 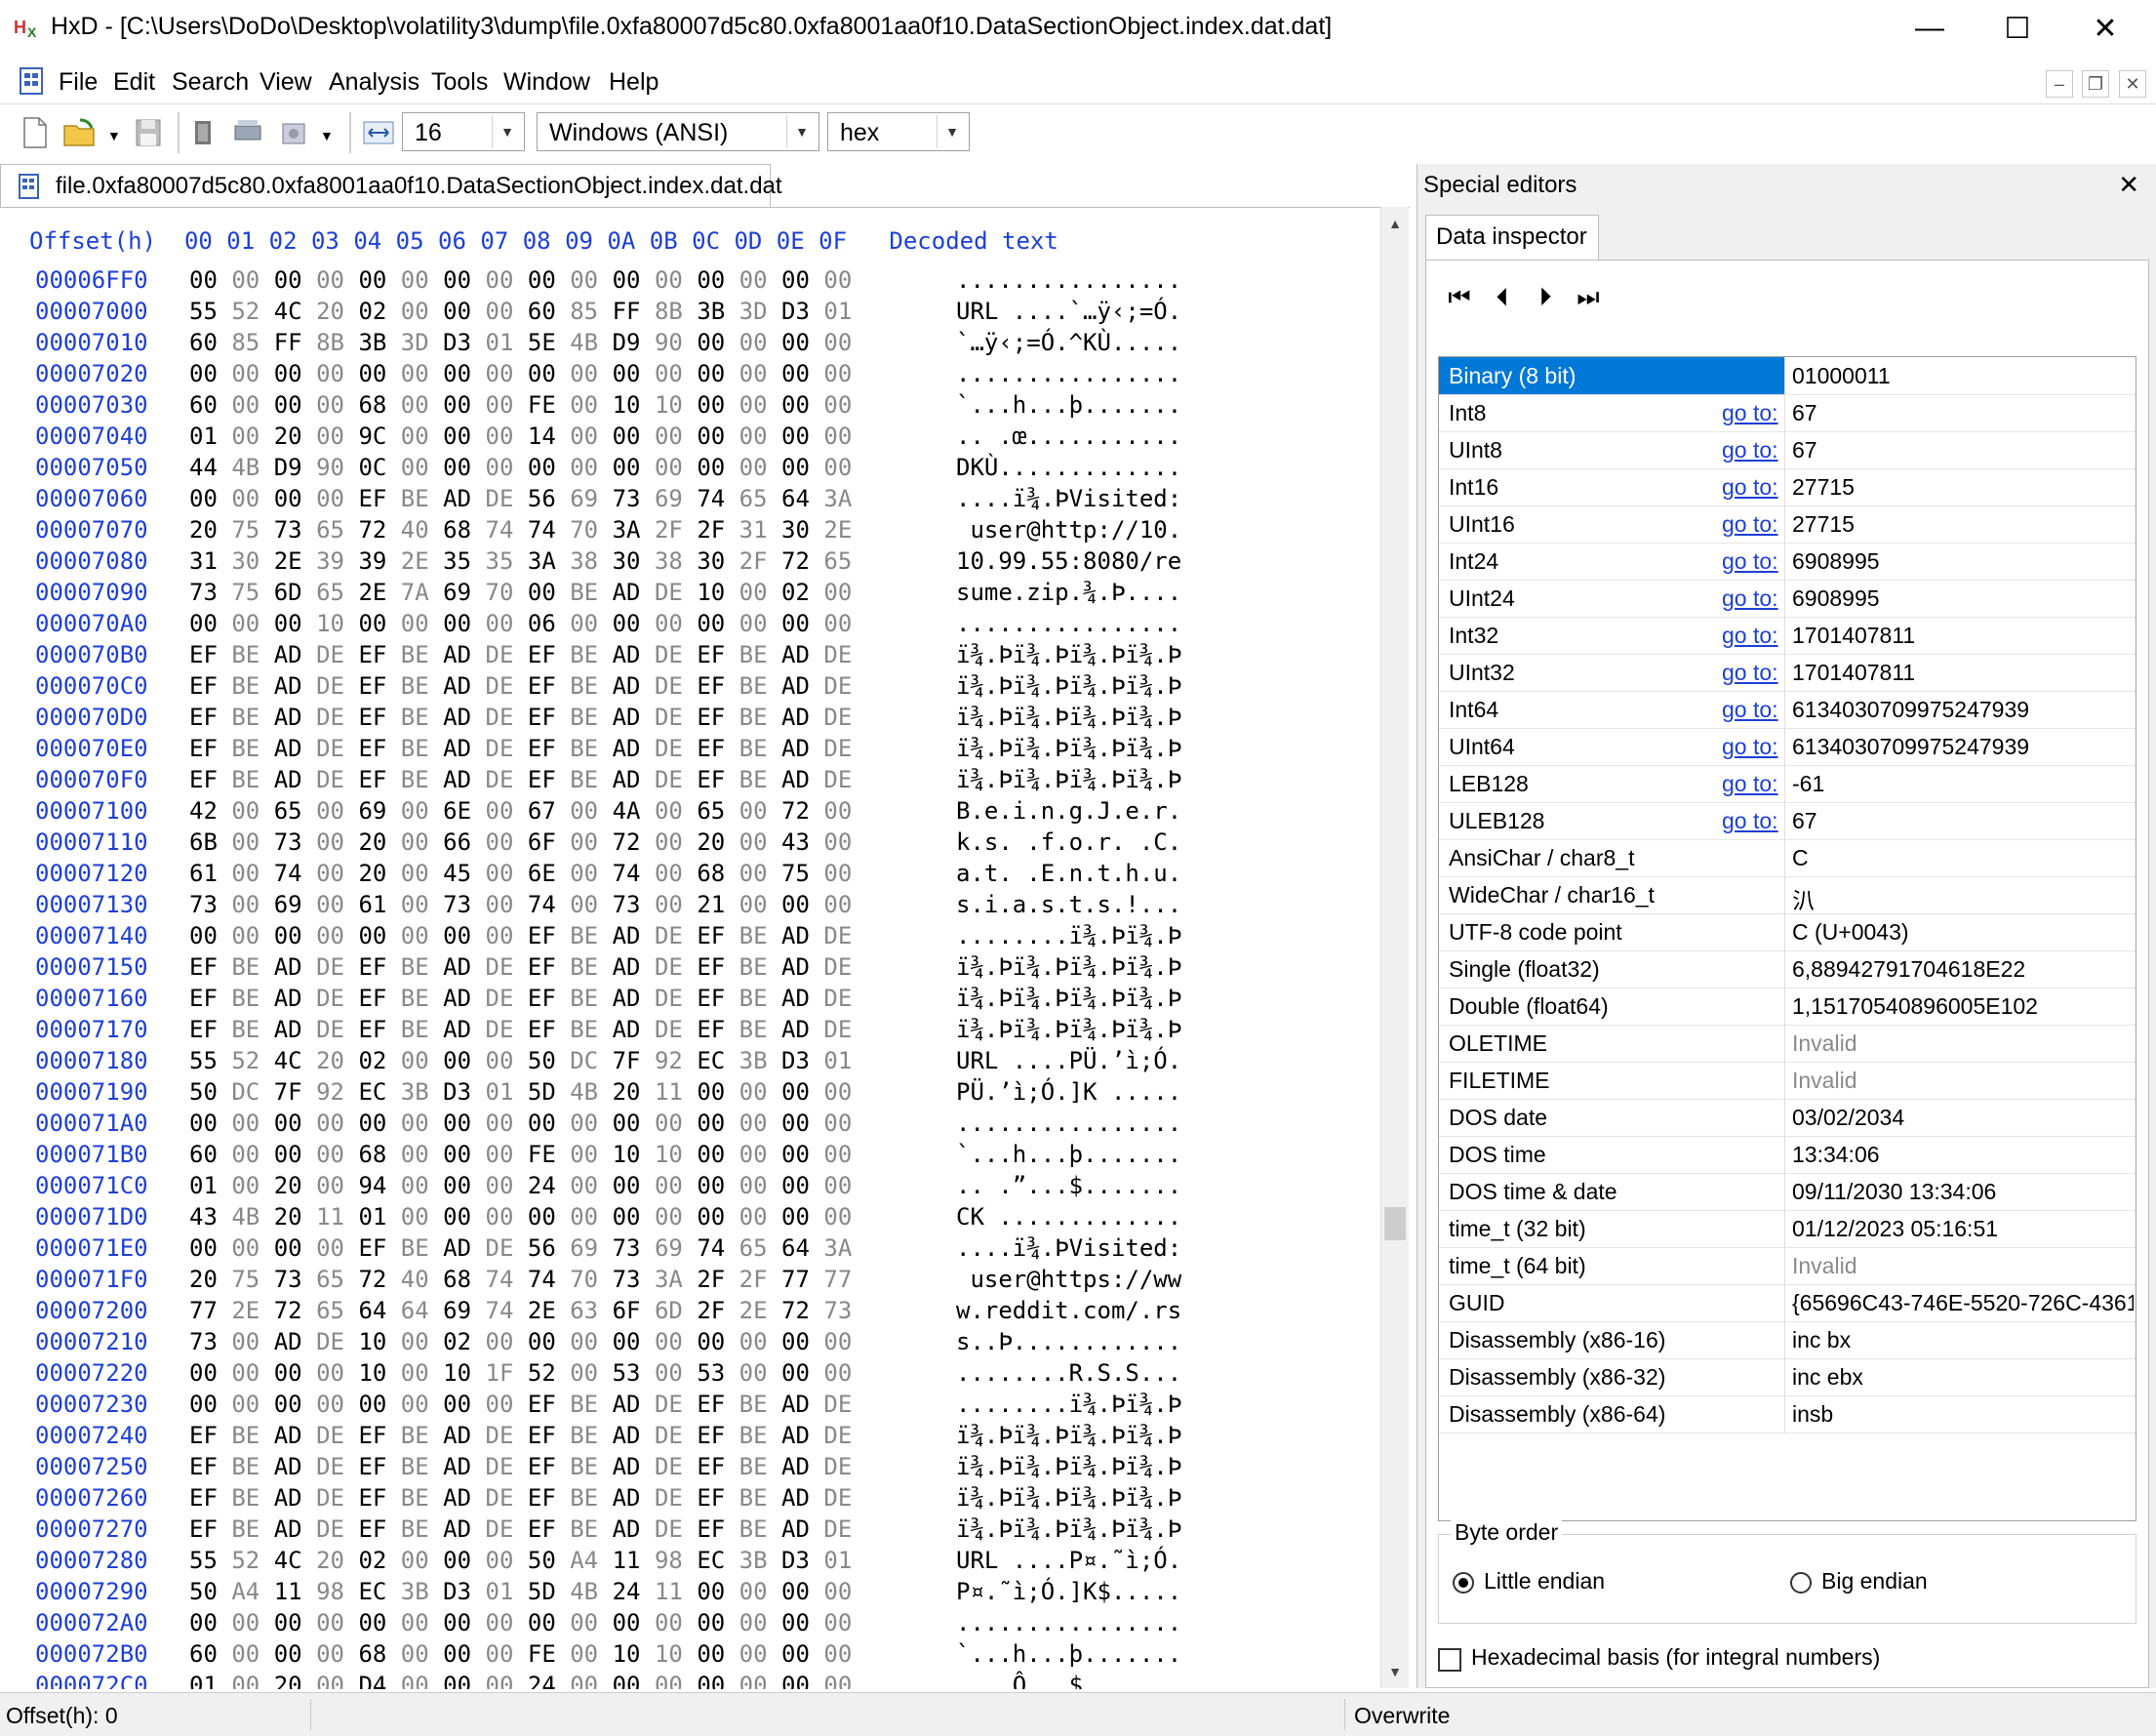 I want to click on hex-byte: 5D, so click(x=542, y=1591).